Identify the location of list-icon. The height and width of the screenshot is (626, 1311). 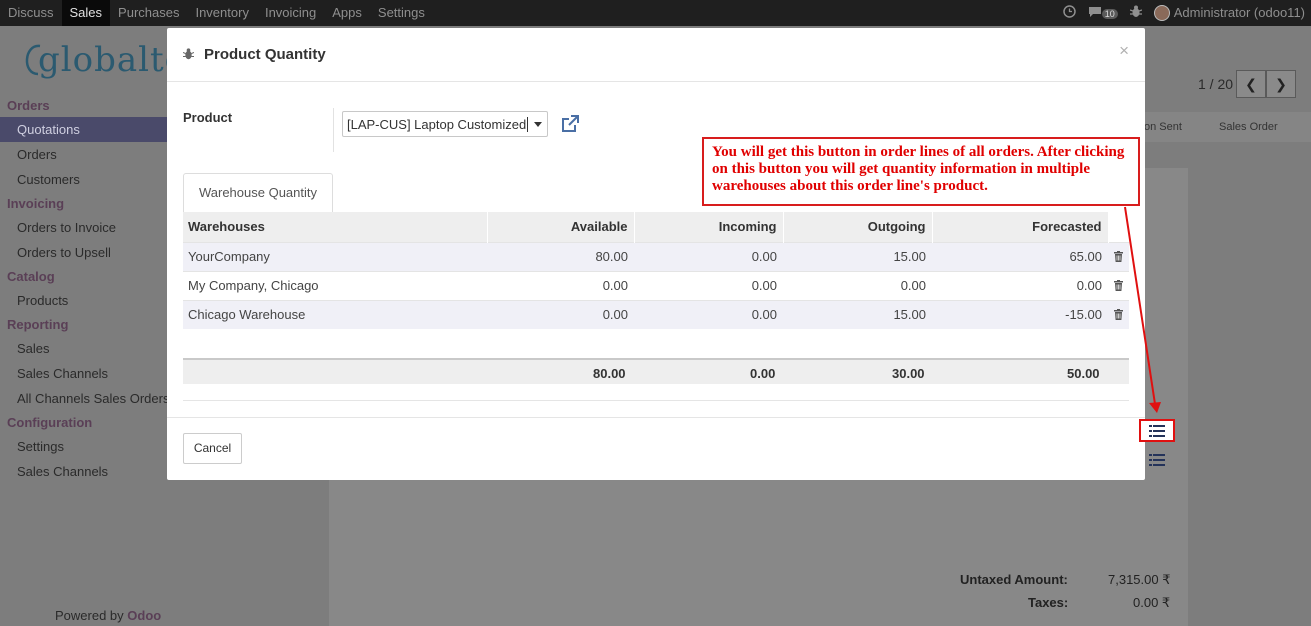
(1157, 460).